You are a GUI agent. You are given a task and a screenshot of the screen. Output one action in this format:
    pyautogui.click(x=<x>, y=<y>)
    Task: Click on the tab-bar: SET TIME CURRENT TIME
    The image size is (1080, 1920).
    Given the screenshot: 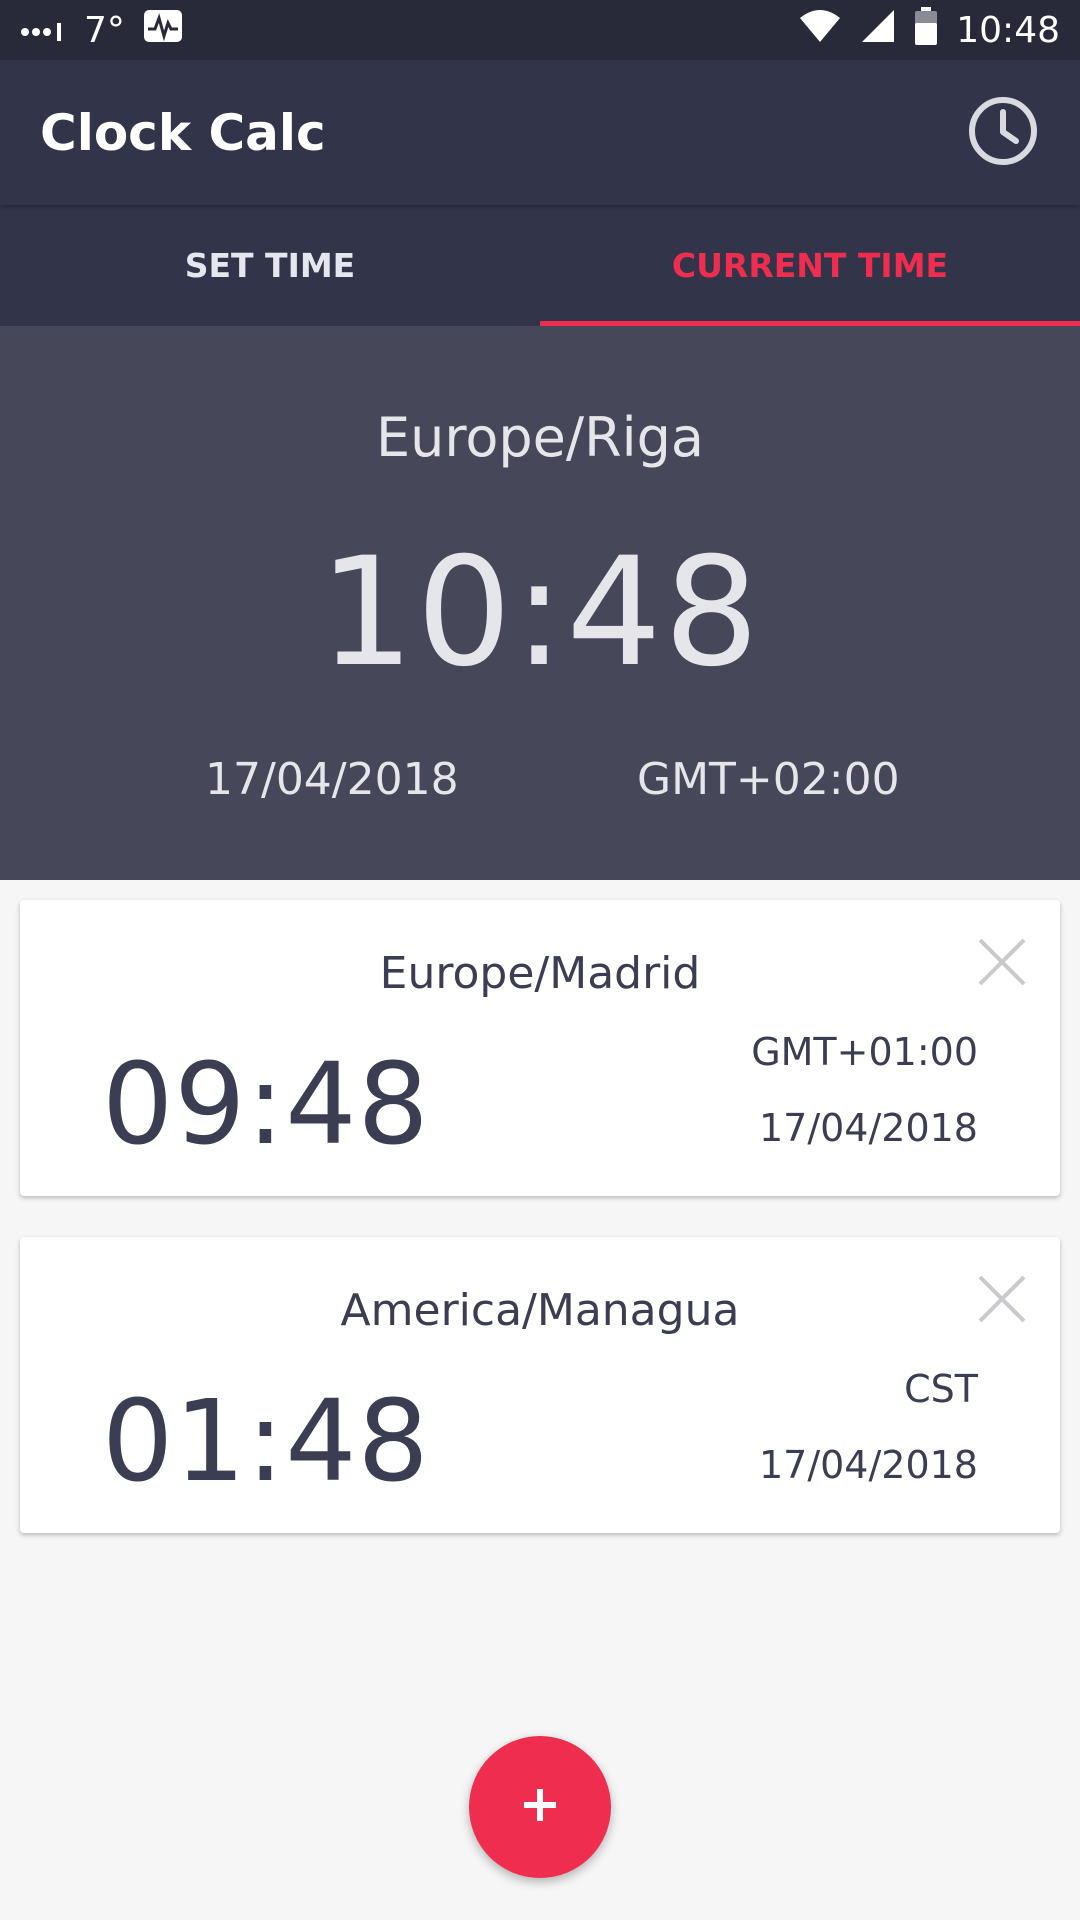 What is the action you would take?
    pyautogui.click(x=540, y=265)
    